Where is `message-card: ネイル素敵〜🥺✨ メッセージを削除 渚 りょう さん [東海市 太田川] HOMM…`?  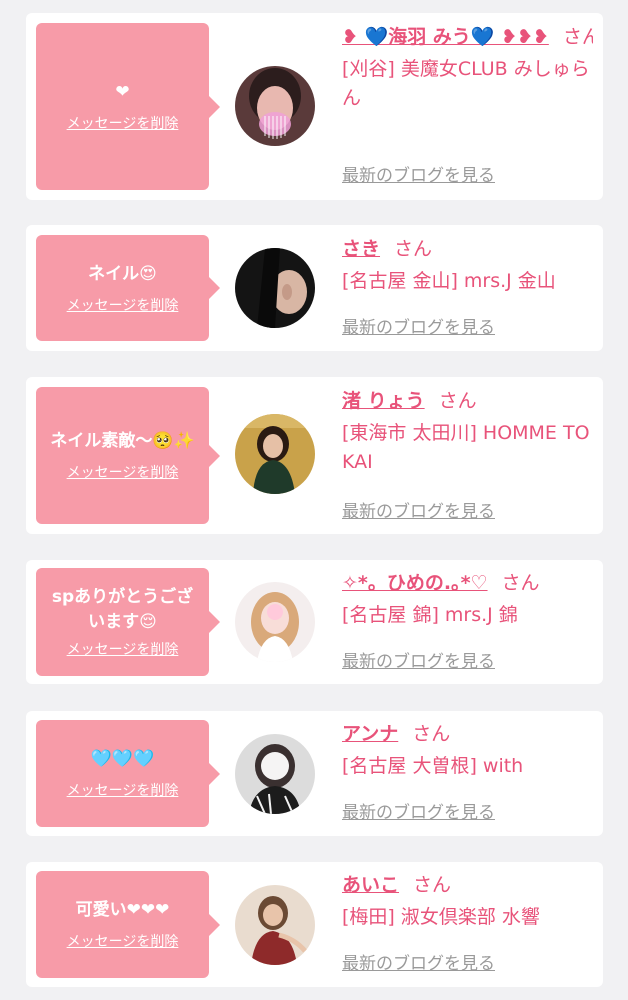 message-card: ネイル素敵〜🥺✨ メッセージを削除 渚 りょう さん [東海市 太田川] HOMM… is located at coordinates (314, 455).